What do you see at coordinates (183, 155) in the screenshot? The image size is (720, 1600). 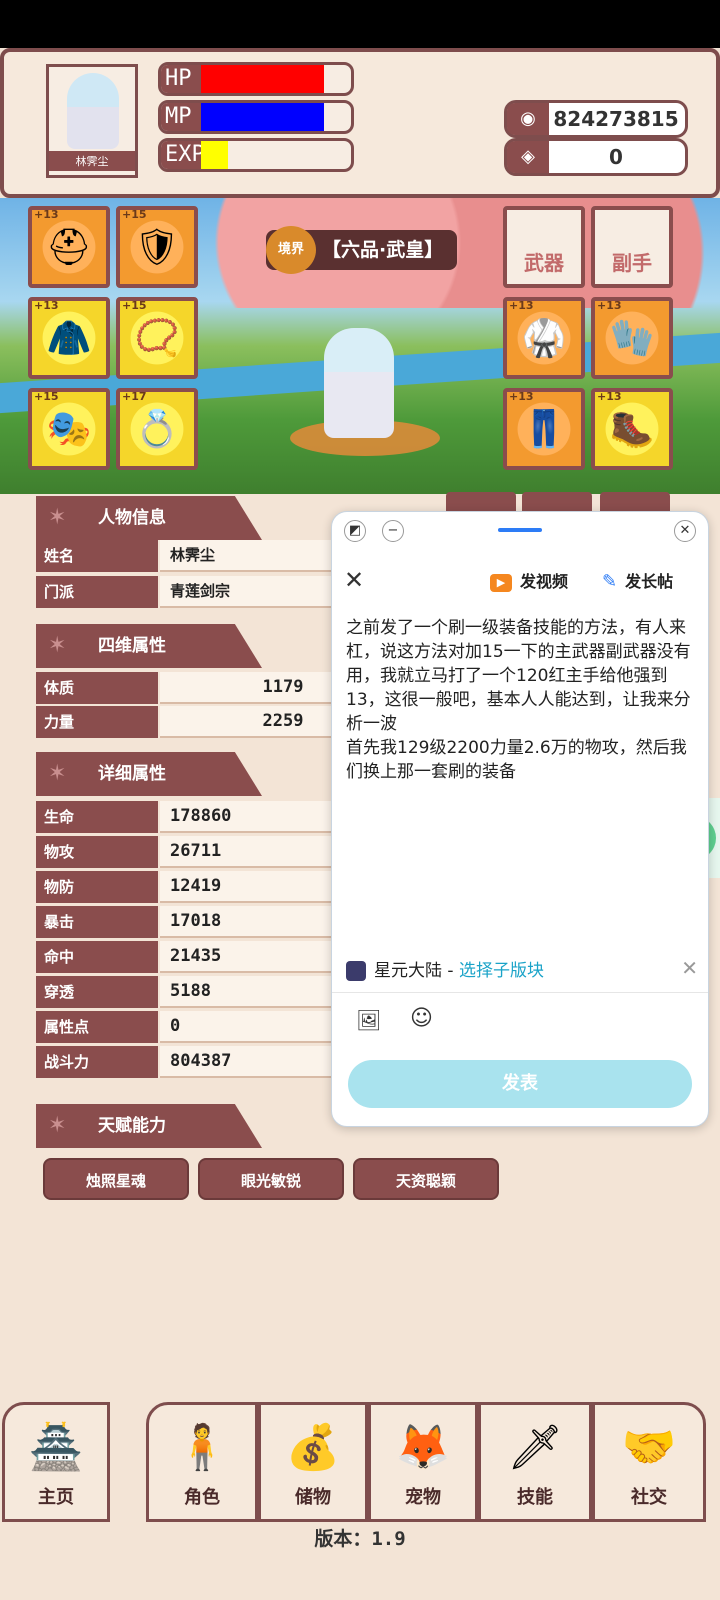 I see `exp-label: EXP` at bounding box center [183, 155].